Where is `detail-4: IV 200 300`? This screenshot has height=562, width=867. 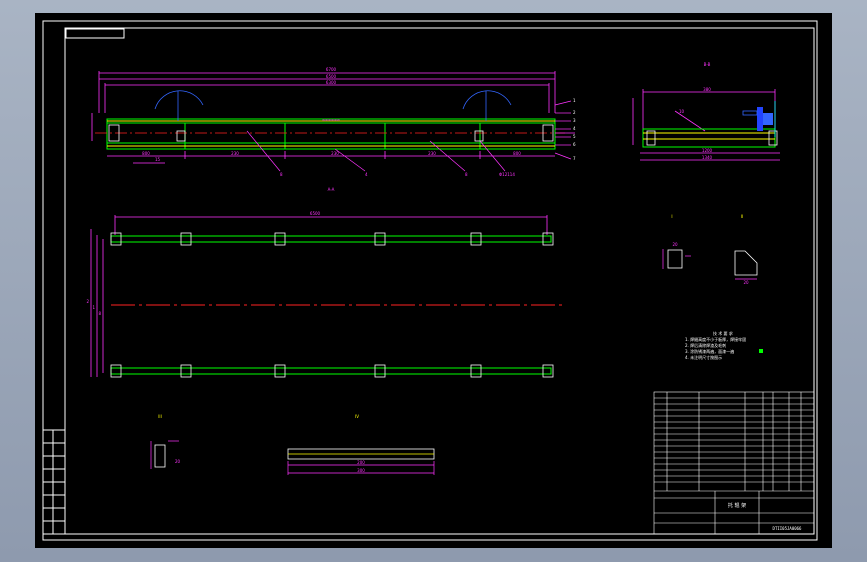
detail-4: IV 200 300 is located at coordinates (361, 444).